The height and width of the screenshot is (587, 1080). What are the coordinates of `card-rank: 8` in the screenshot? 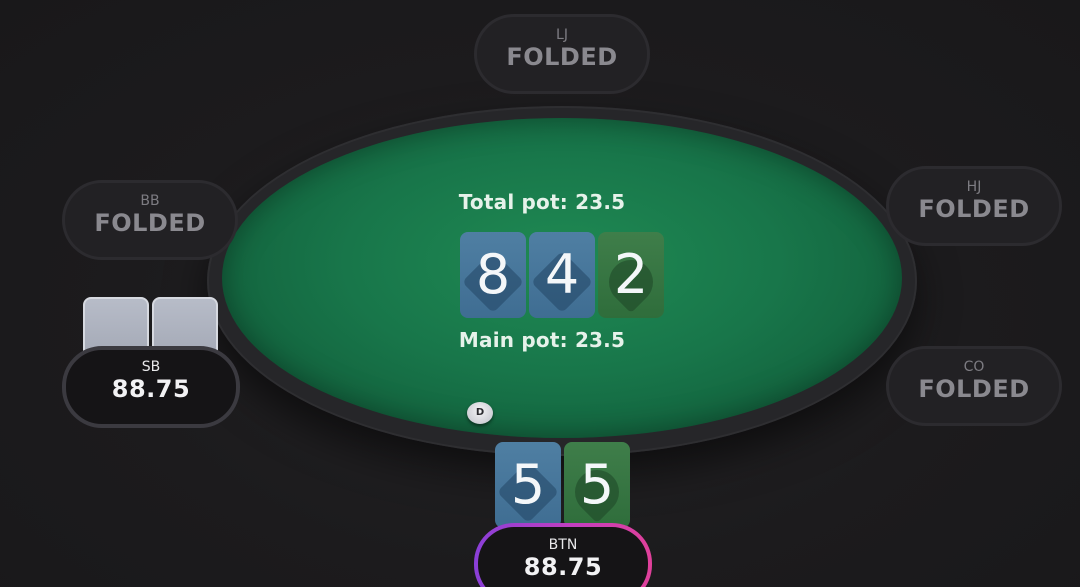 It's located at (493, 274).